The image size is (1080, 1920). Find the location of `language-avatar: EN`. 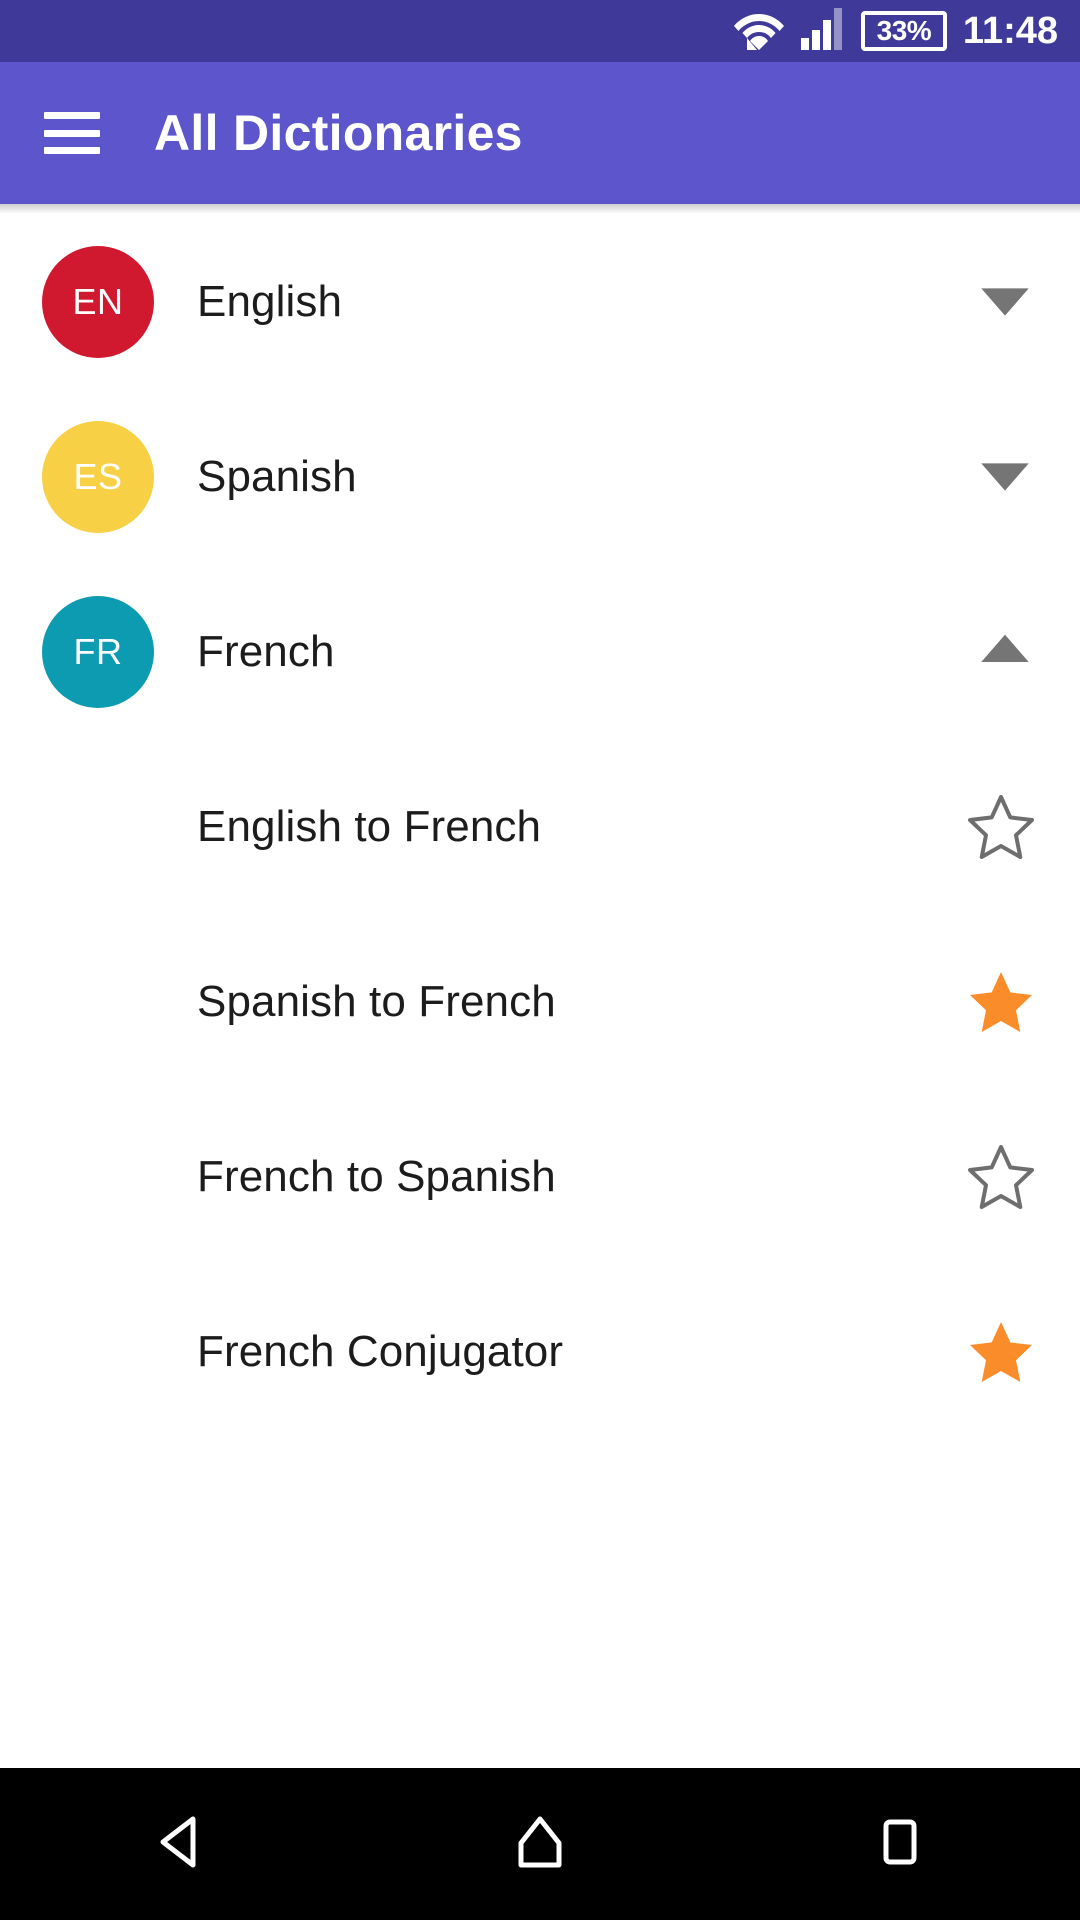

language-avatar: EN is located at coordinates (98, 301).